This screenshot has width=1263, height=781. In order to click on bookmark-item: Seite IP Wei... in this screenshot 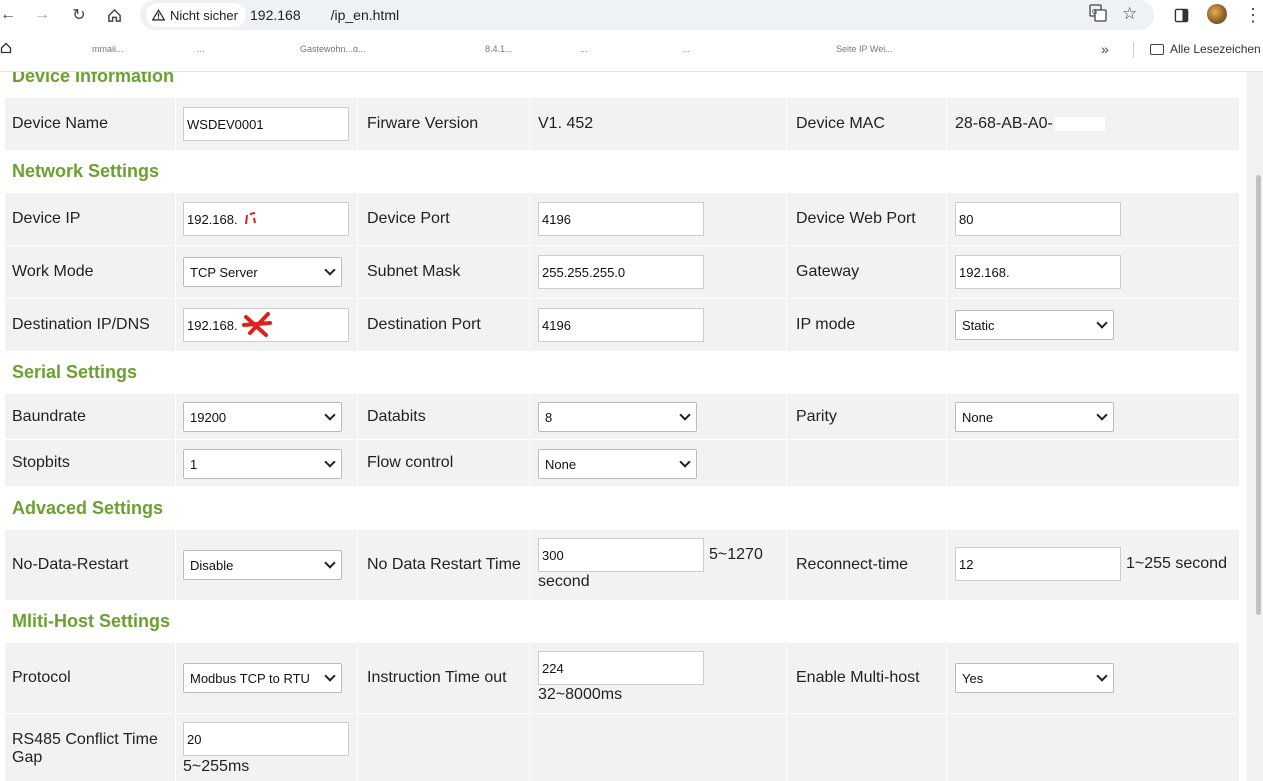, I will do `click(881, 48)`.